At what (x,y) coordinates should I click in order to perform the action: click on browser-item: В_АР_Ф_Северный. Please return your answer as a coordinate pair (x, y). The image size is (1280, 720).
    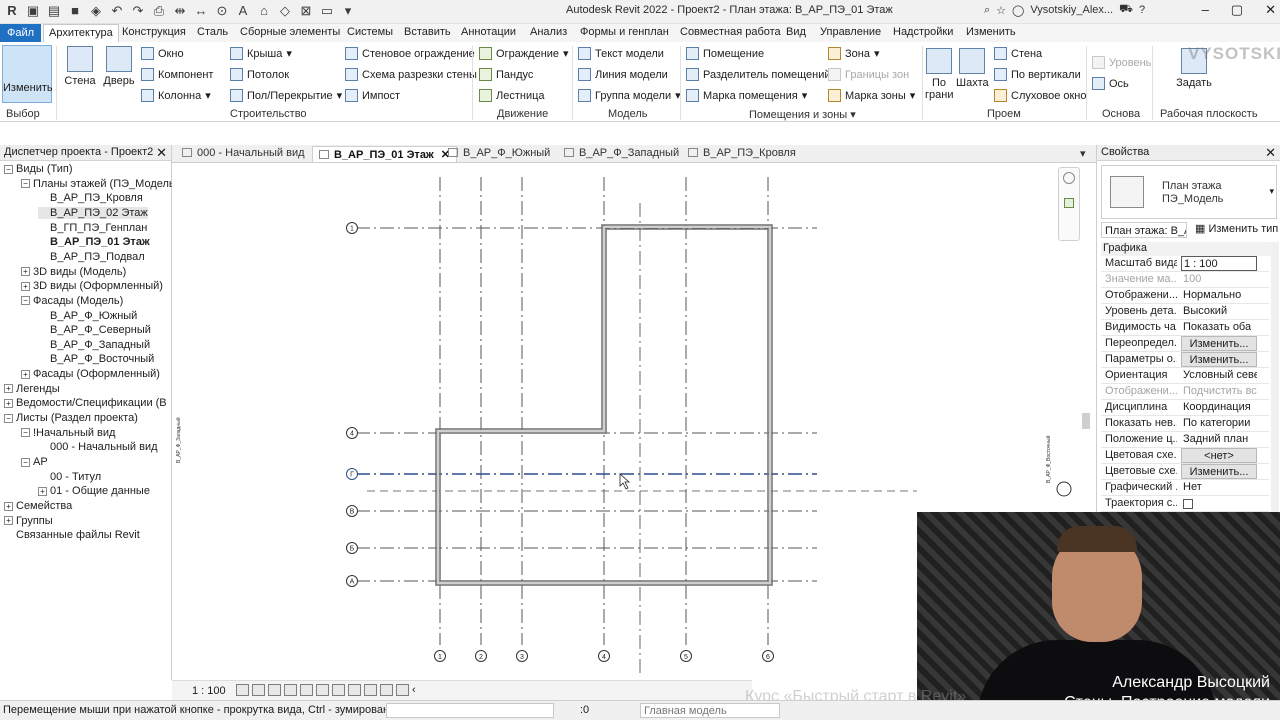
    Looking at the image, I should click on (94, 330).